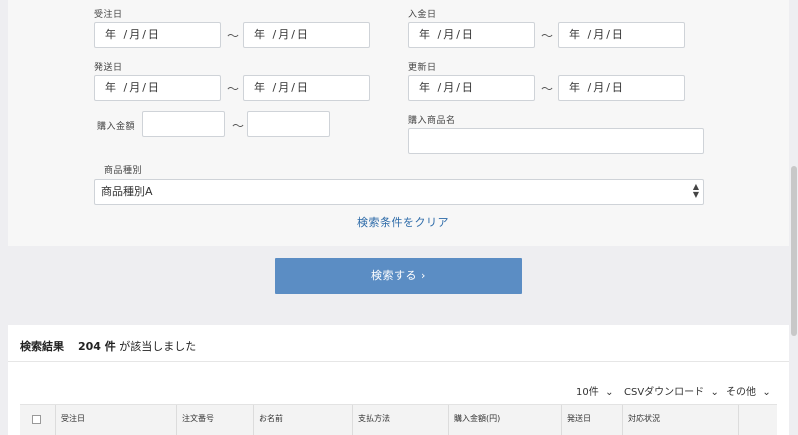 The image size is (798, 435). Describe the element at coordinates (97, 346) in the screenshot. I see `results-count: 204 件` at that location.